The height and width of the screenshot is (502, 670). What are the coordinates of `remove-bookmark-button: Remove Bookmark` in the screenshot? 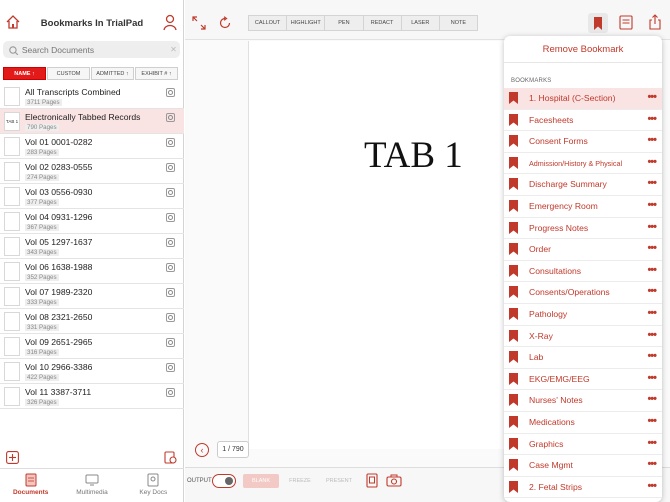 It's located at (583, 49).